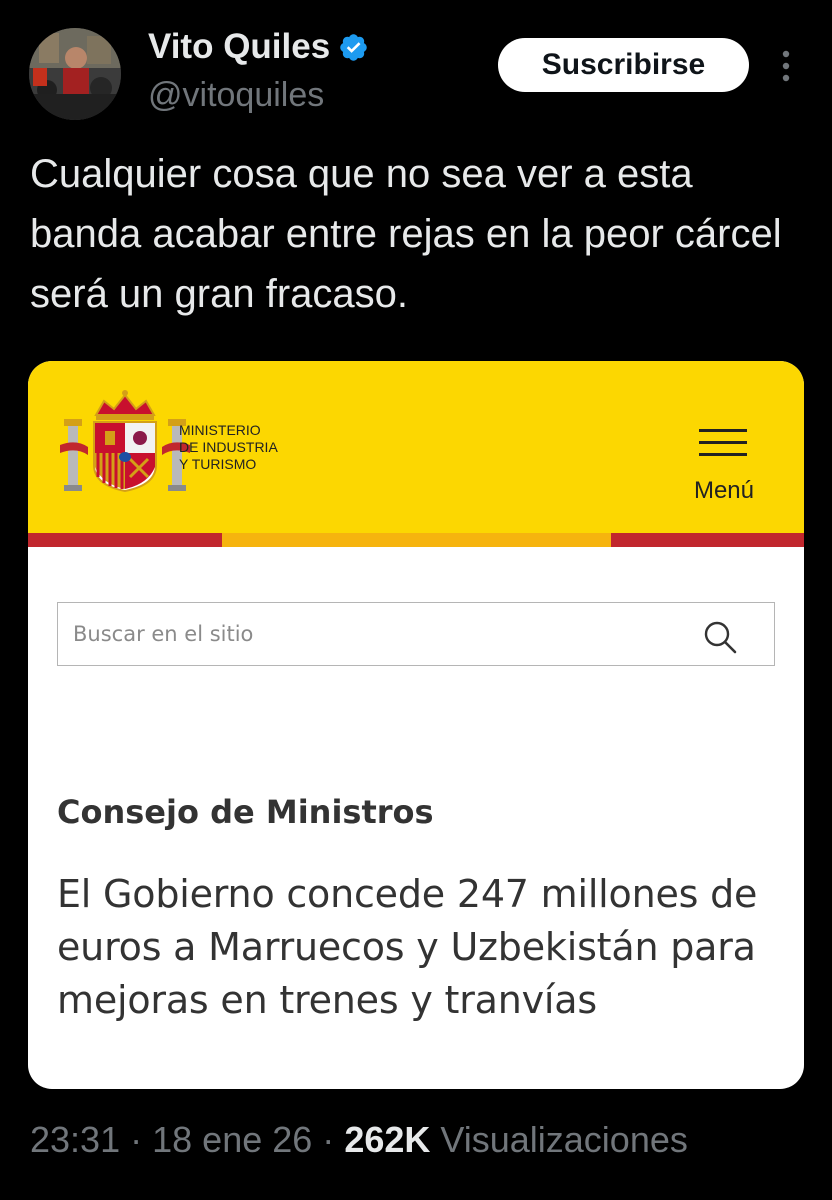 The image size is (832, 1200). What do you see at coordinates (125, 441) in the screenshot?
I see `coat-of-arms-logo` at bounding box center [125, 441].